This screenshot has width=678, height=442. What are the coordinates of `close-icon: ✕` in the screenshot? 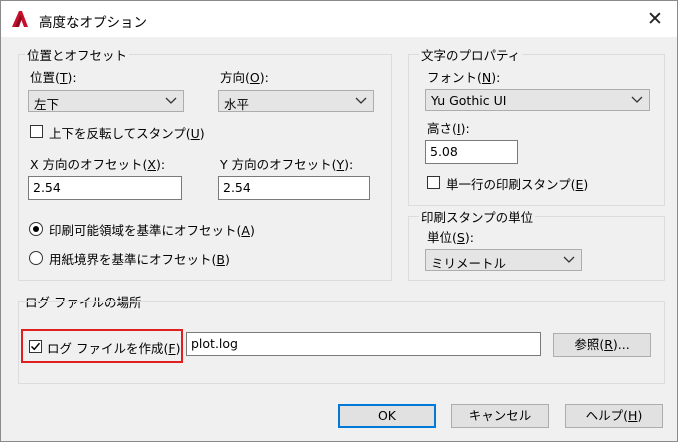 It's located at (655, 19).